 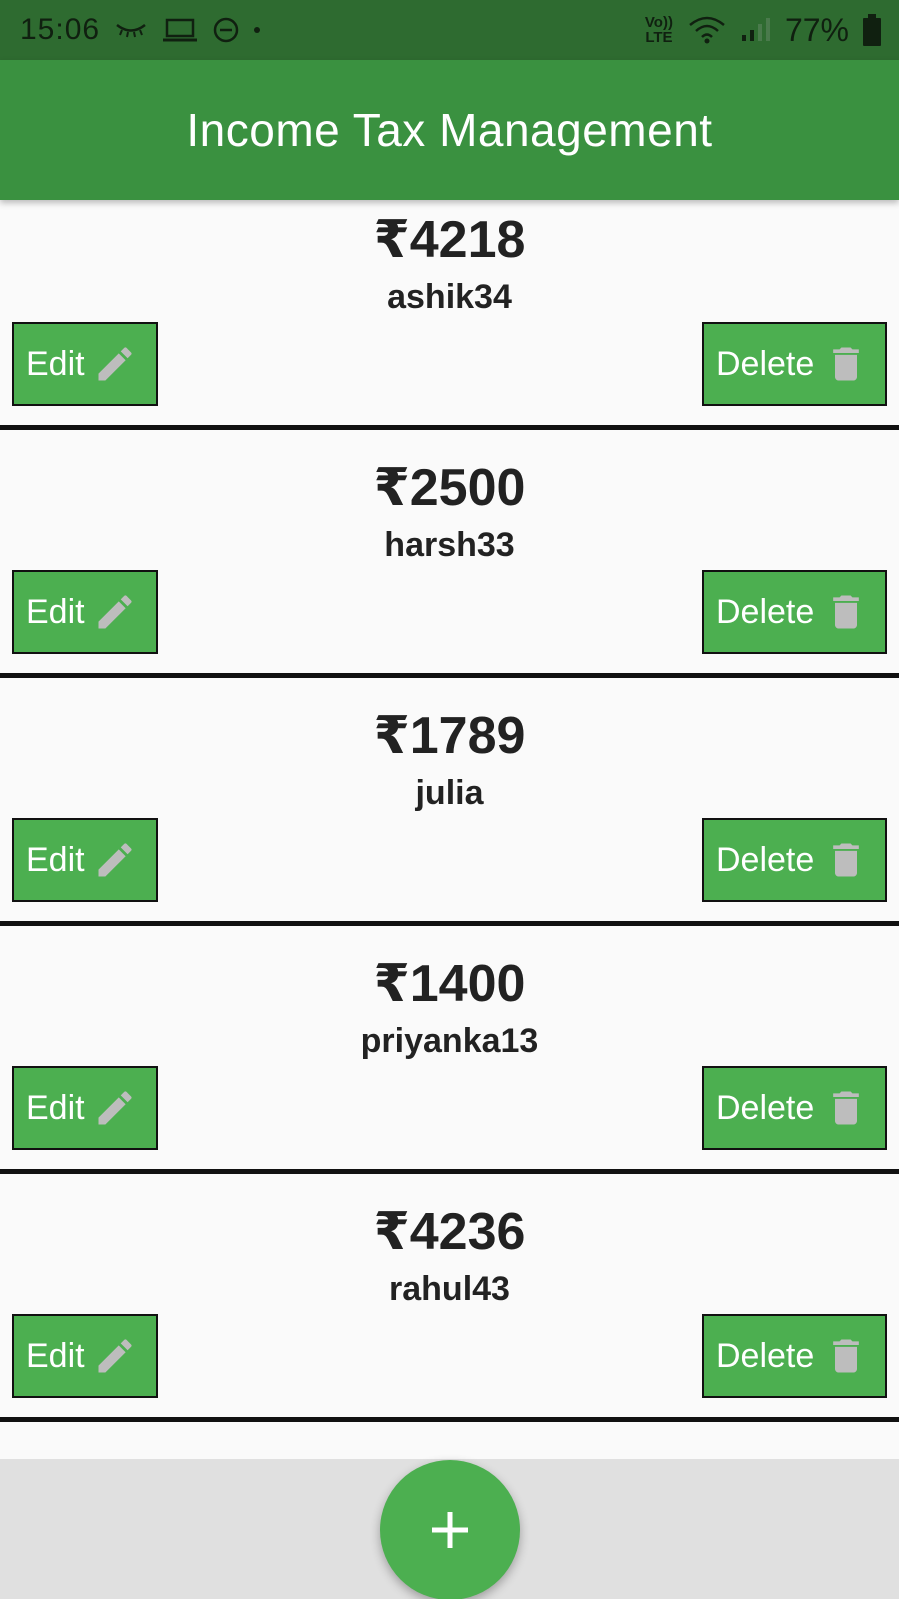 I want to click on record-amount: ₹2500, so click(x=449, y=488).